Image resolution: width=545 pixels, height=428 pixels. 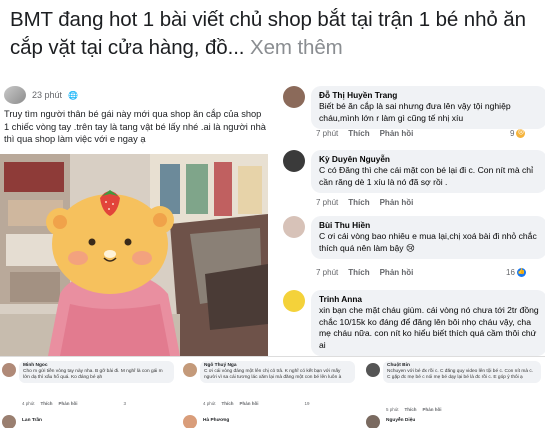 What do you see at coordinates (47, 95) in the screenshot?
I see `post-time: 23 phút` at bounding box center [47, 95].